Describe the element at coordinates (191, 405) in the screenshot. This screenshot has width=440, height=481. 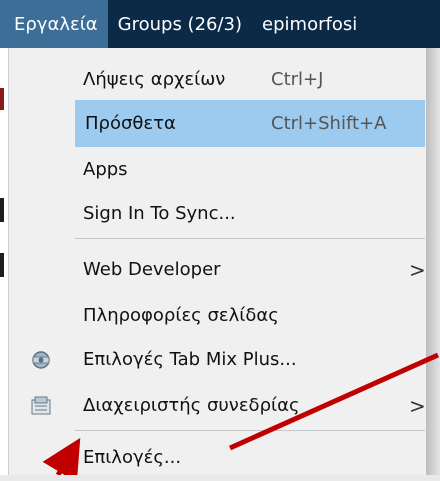
I see `session-manager-label: Διαχειριστής συνεδρίας` at that location.